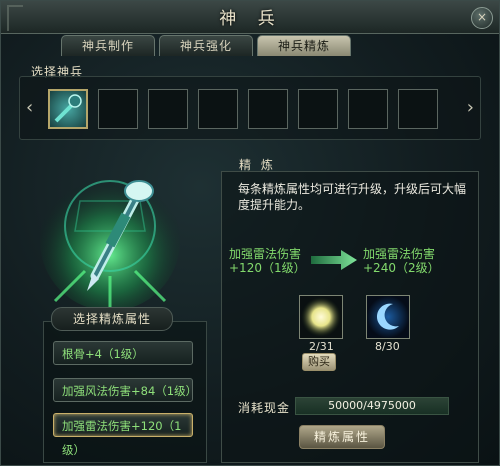  What do you see at coordinates (319, 362) in the screenshot?
I see `buy-button: 购买` at bounding box center [319, 362].